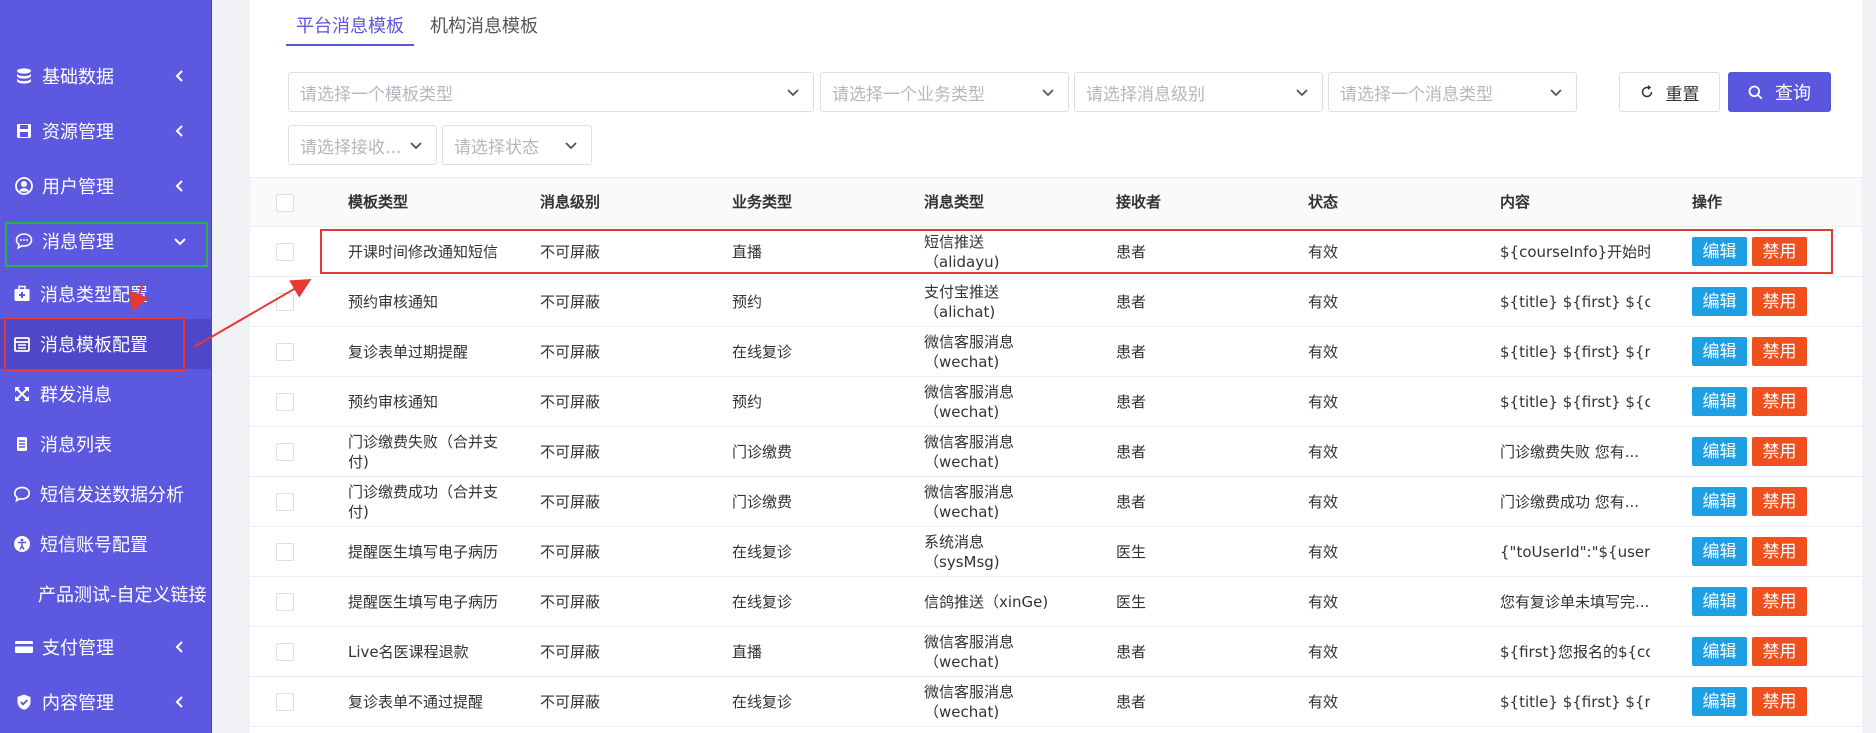 This screenshot has width=1876, height=733. Describe the element at coordinates (106, 647) in the screenshot. I see `sidebar-item-payment: 支付管理` at that location.